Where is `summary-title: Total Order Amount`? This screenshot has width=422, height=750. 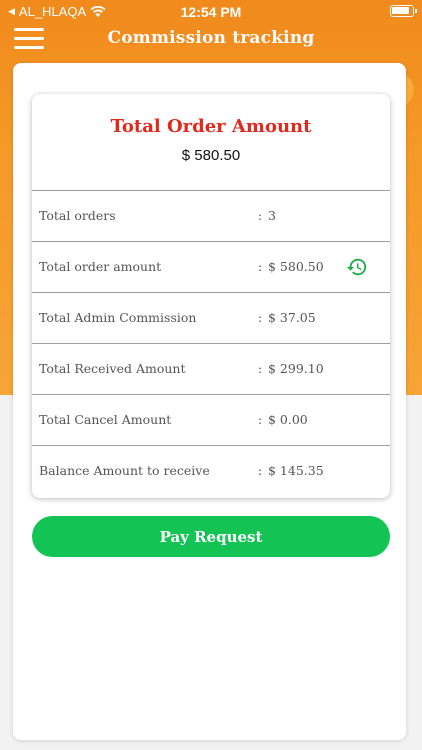 summary-title: Total Order Amount is located at coordinates (211, 126).